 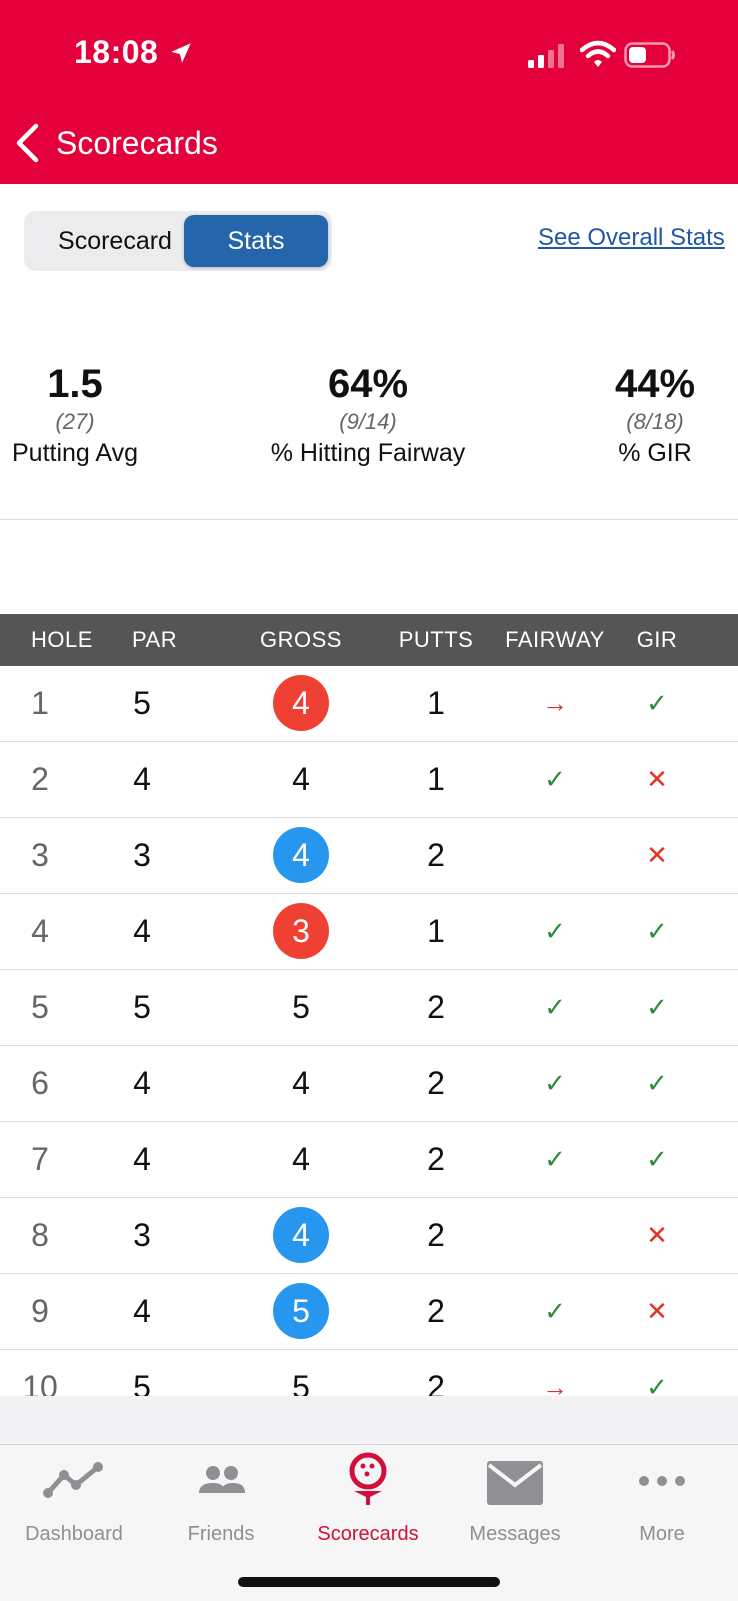 What do you see at coordinates (256, 241) in the screenshot?
I see `segment-stats: Stats` at bounding box center [256, 241].